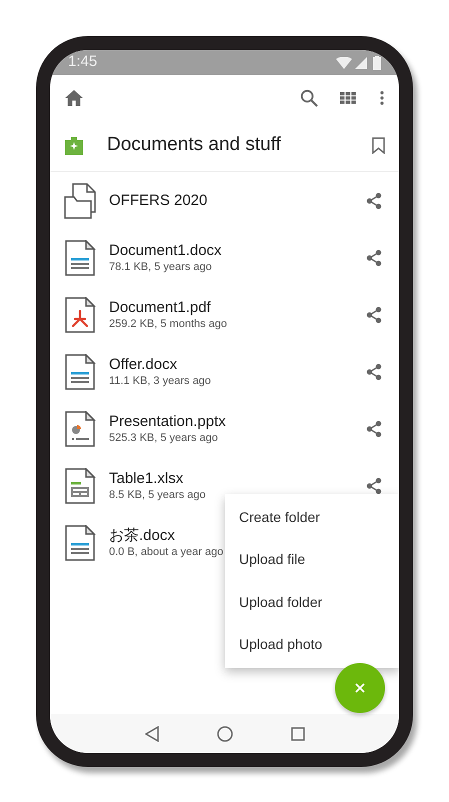 This screenshot has width=449, height=802. Describe the element at coordinates (157, 495) in the screenshot. I see `file-details: 8.5 KB, 5 years ago` at that location.